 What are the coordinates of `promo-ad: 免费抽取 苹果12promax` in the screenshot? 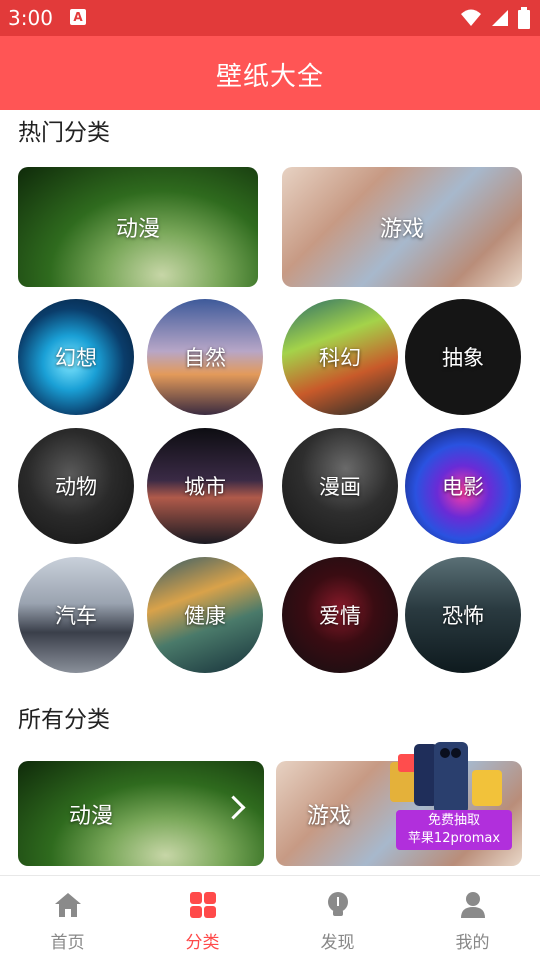 It's located at (449, 797).